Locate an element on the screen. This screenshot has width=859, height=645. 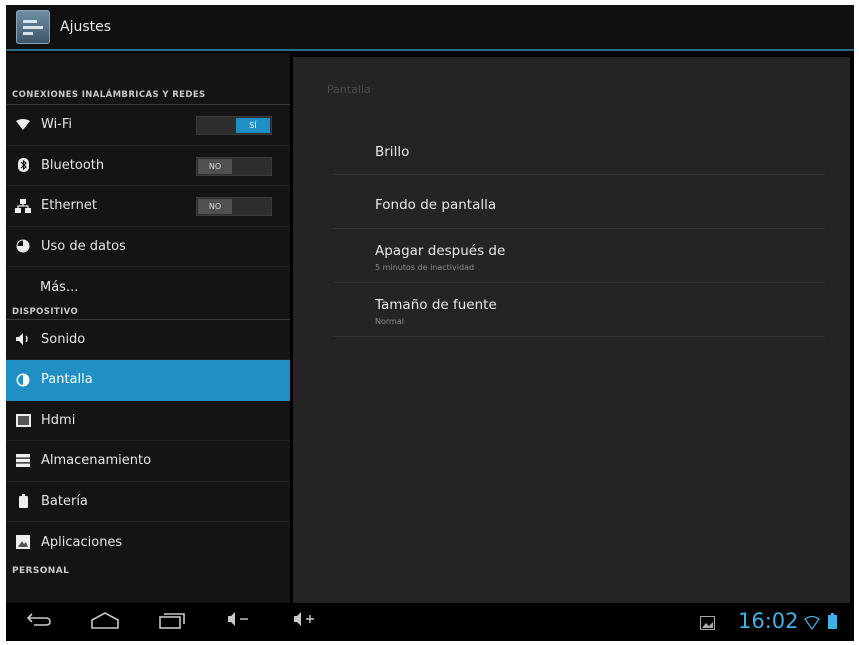
section-header-personal: PERSONAL is located at coordinates (41, 570).